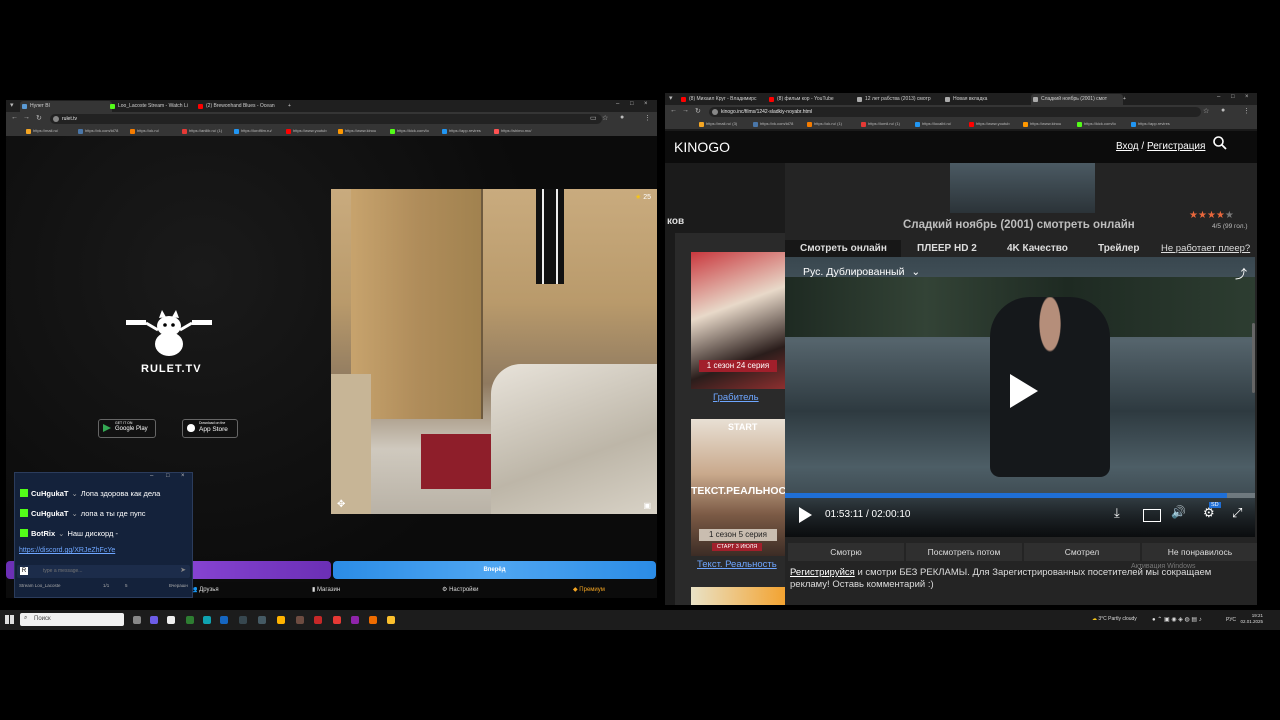 The width and height of the screenshot is (1280, 720). What do you see at coordinates (685, 110) in the screenshot?
I see `forward-icon: →` at bounding box center [685, 110].